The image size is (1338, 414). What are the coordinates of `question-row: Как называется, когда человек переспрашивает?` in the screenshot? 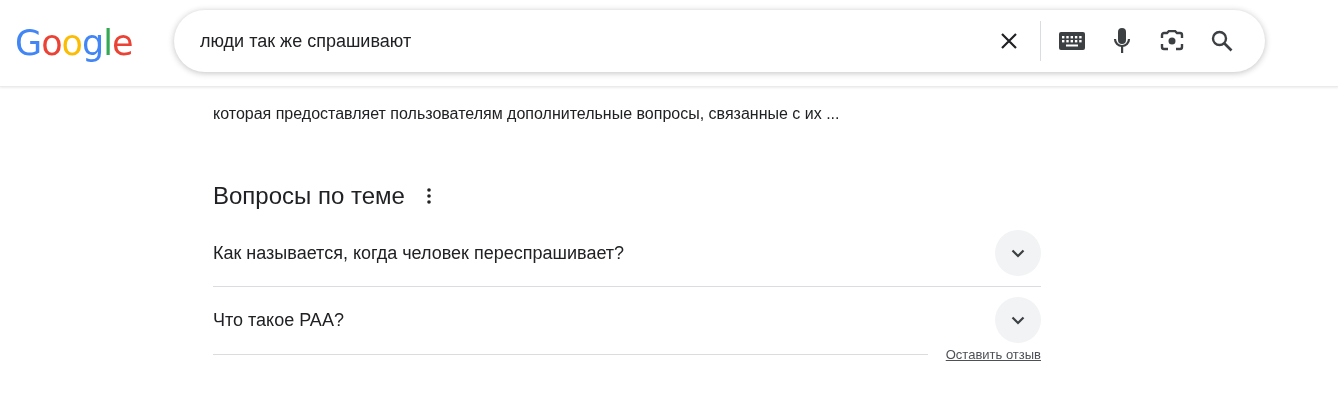 It's located at (627, 253).